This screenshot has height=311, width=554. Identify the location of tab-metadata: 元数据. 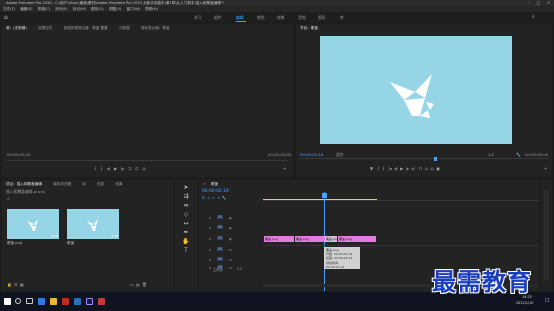
(124, 28).